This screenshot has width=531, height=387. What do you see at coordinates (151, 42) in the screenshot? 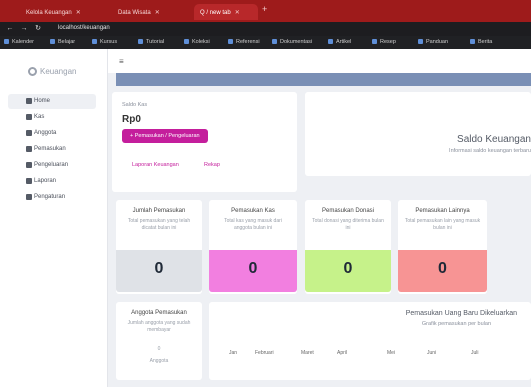
I see `bookmark: Tutorial` at bounding box center [151, 42].